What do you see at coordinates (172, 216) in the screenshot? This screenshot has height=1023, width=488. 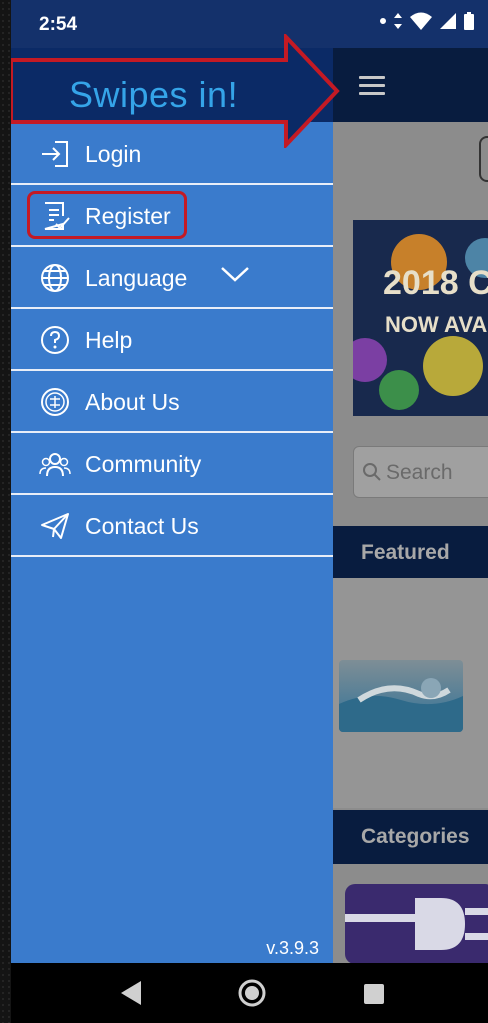 I see `menu-item-register: Register` at bounding box center [172, 216].